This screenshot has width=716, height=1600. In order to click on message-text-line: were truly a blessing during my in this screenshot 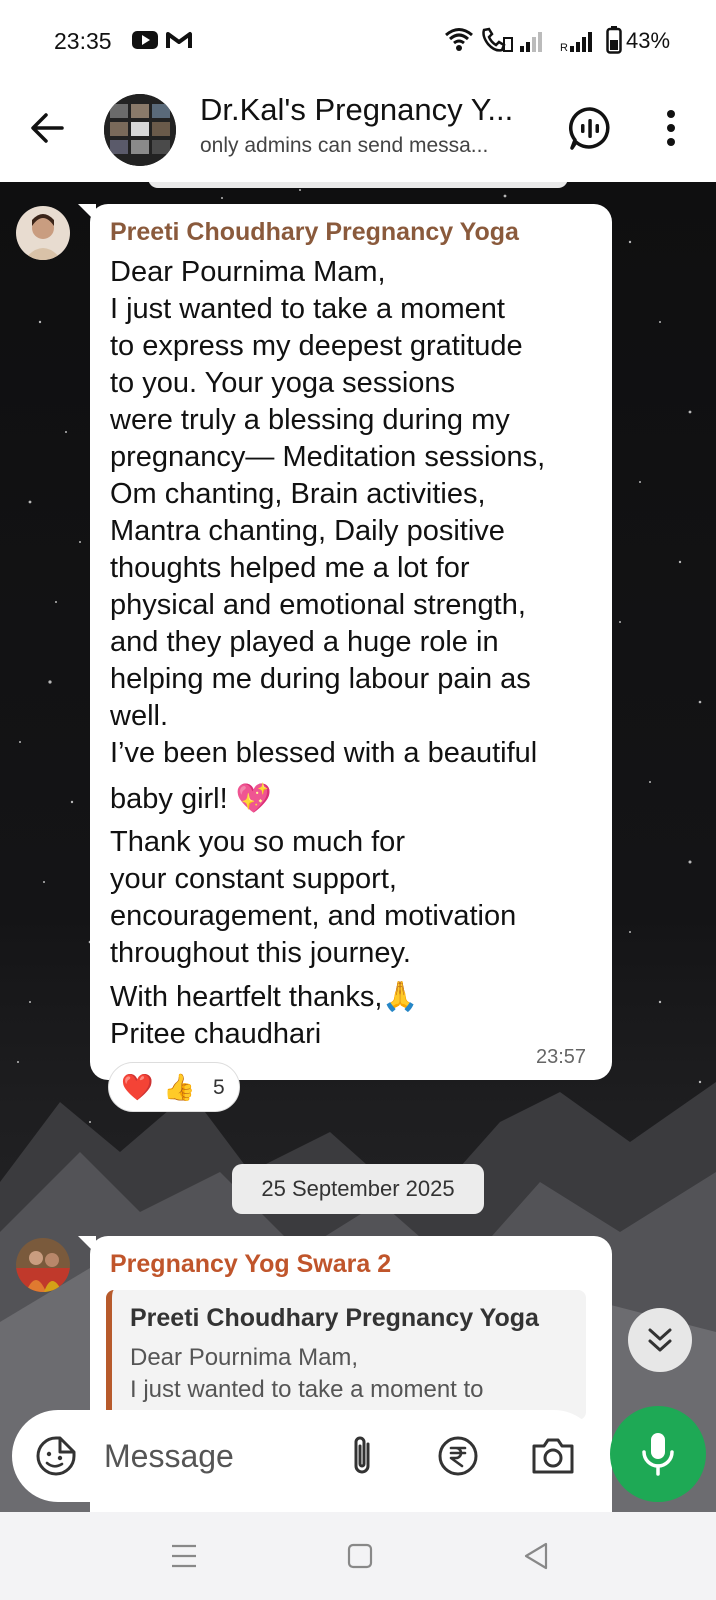, I will do `click(310, 420)`.